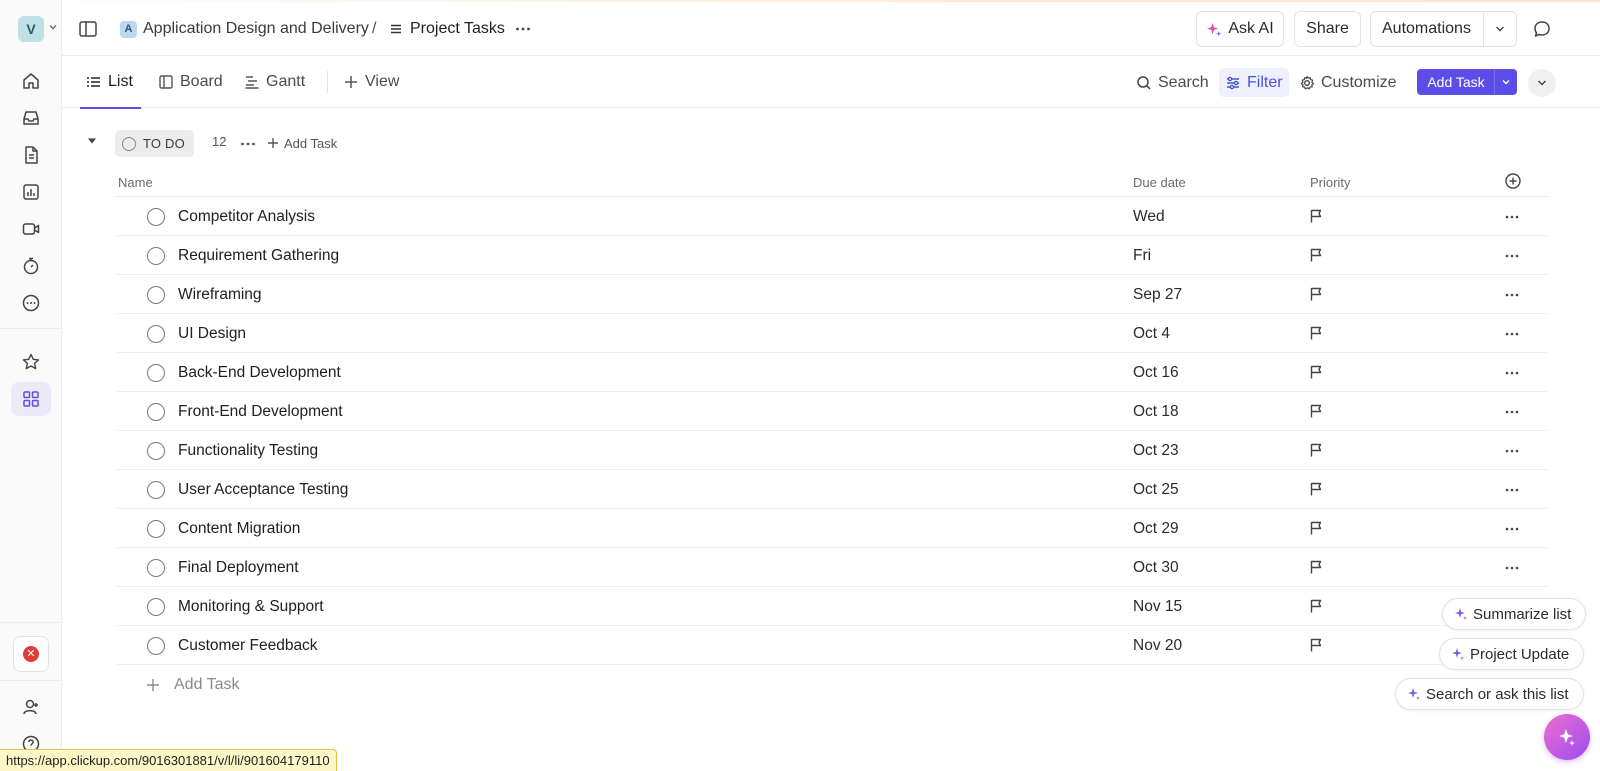 The height and width of the screenshot is (771, 1600). What do you see at coordinates (193, 685) in the screenshot?
I see `add-task-row-button: Add Task` at bounding box center [193, 685].